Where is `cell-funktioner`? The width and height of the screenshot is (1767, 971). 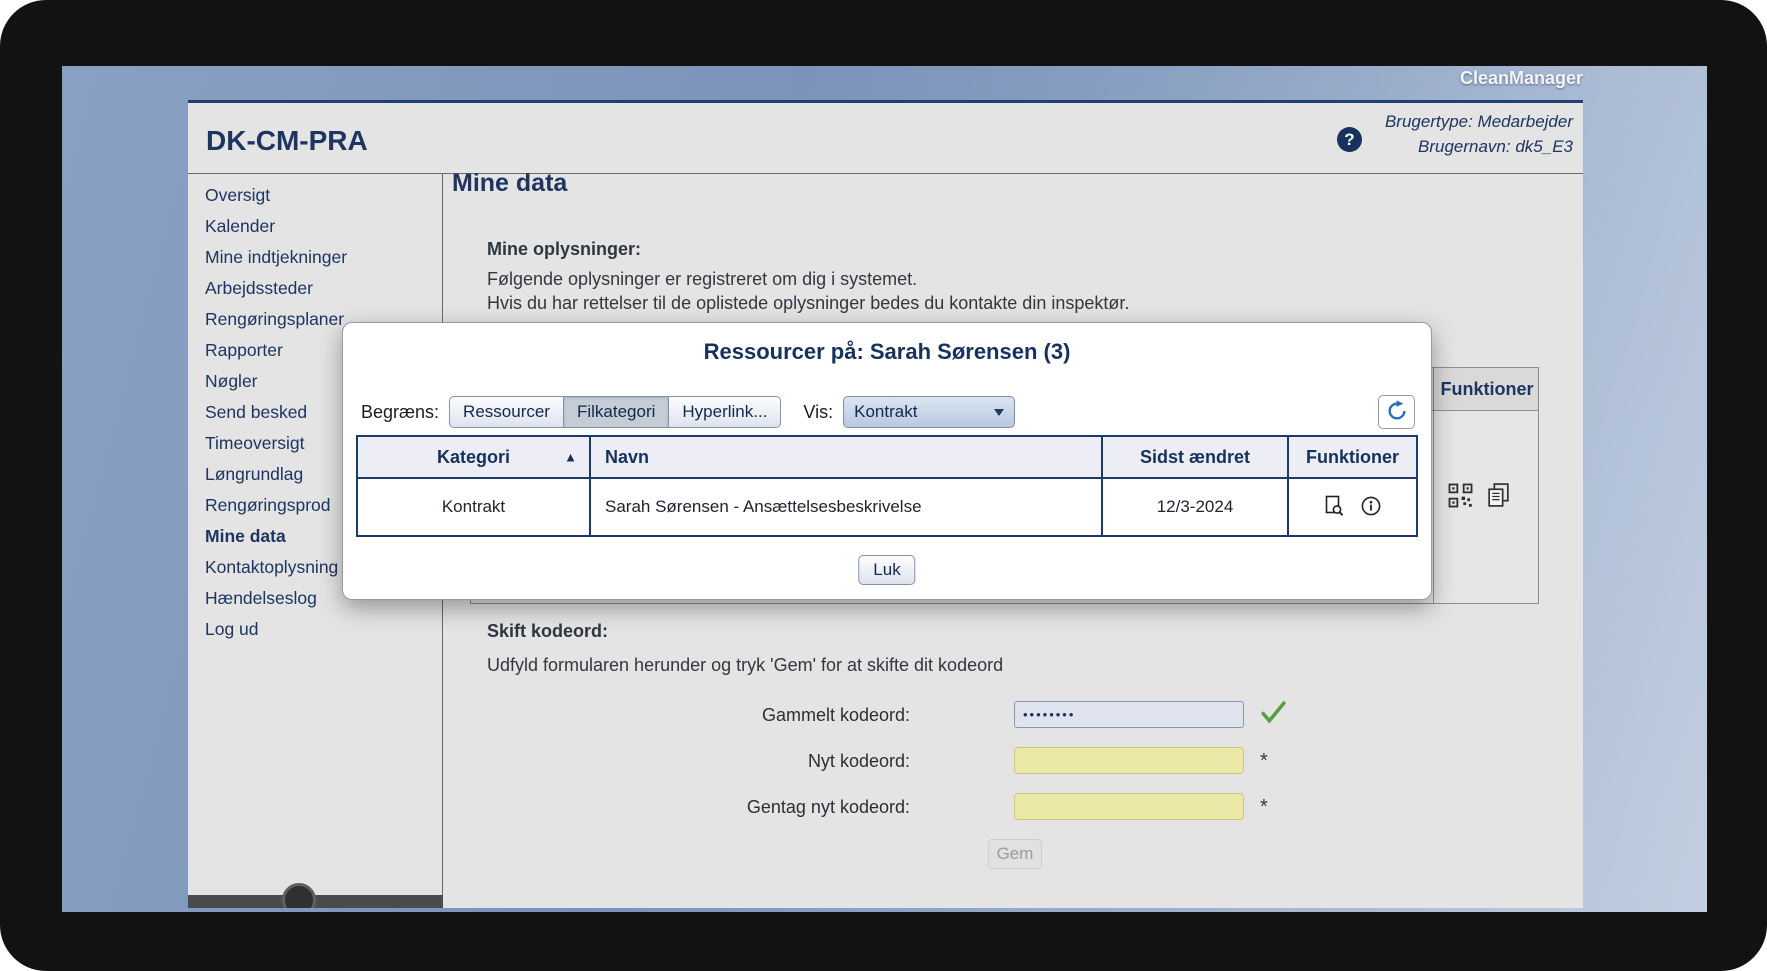
cell-funktioner is located at coordinates (1352, 507).